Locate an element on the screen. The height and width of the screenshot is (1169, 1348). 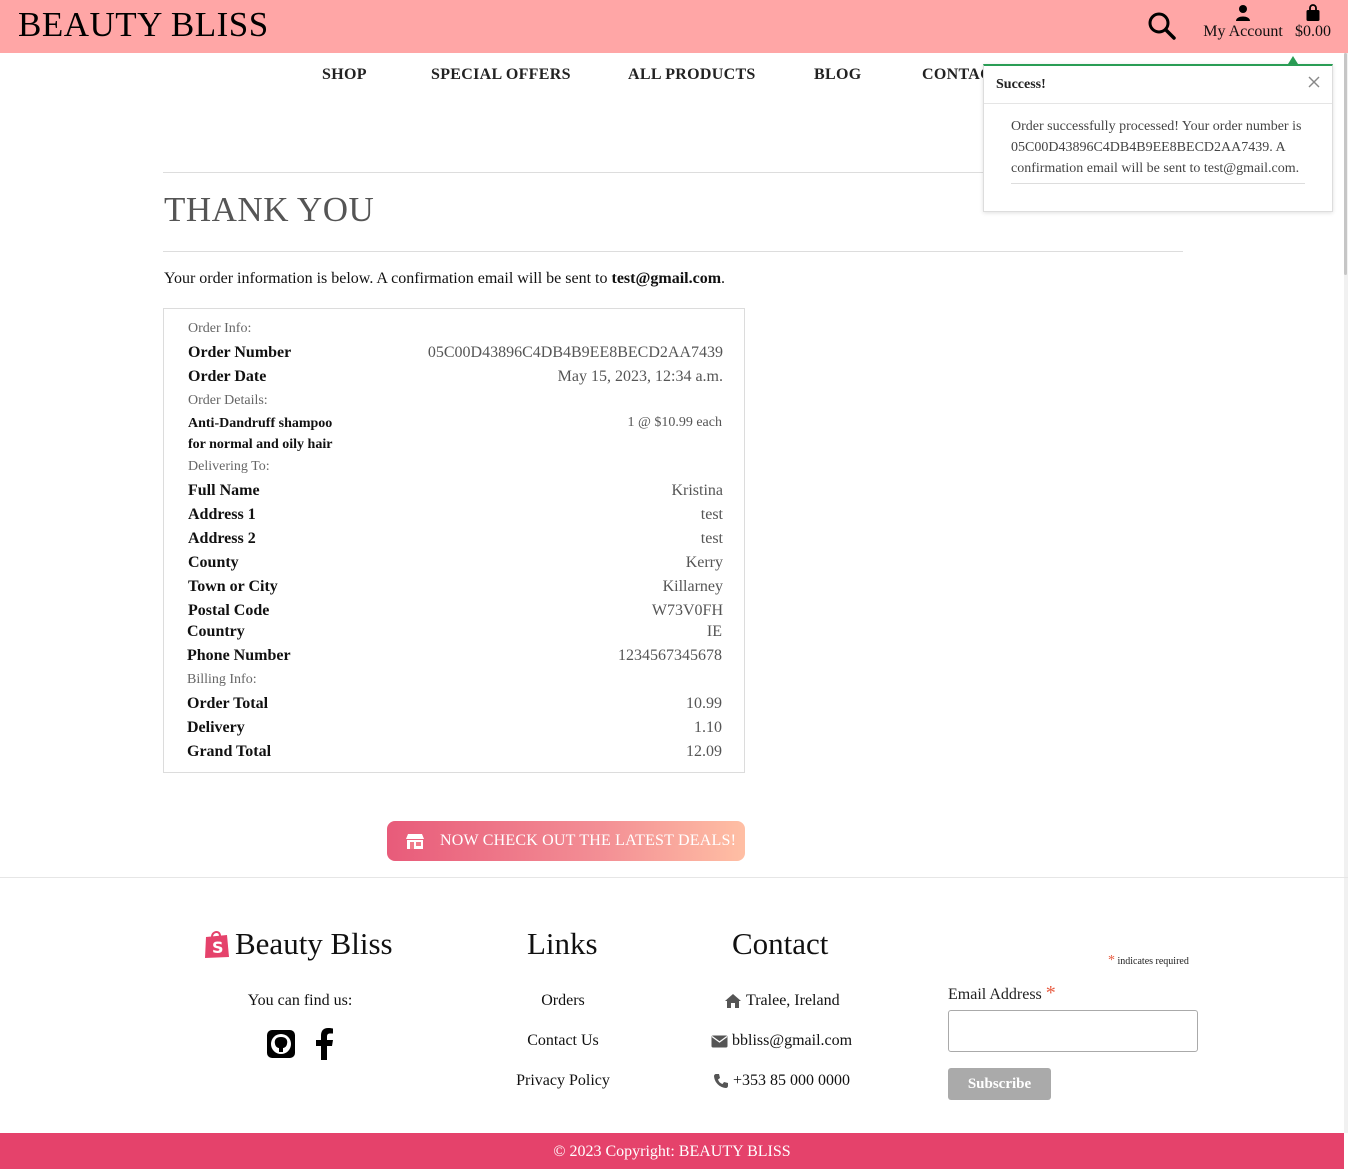
order-date-value: May 15, 2023, 12:34 a.m. is located at coordinates (640, 376).